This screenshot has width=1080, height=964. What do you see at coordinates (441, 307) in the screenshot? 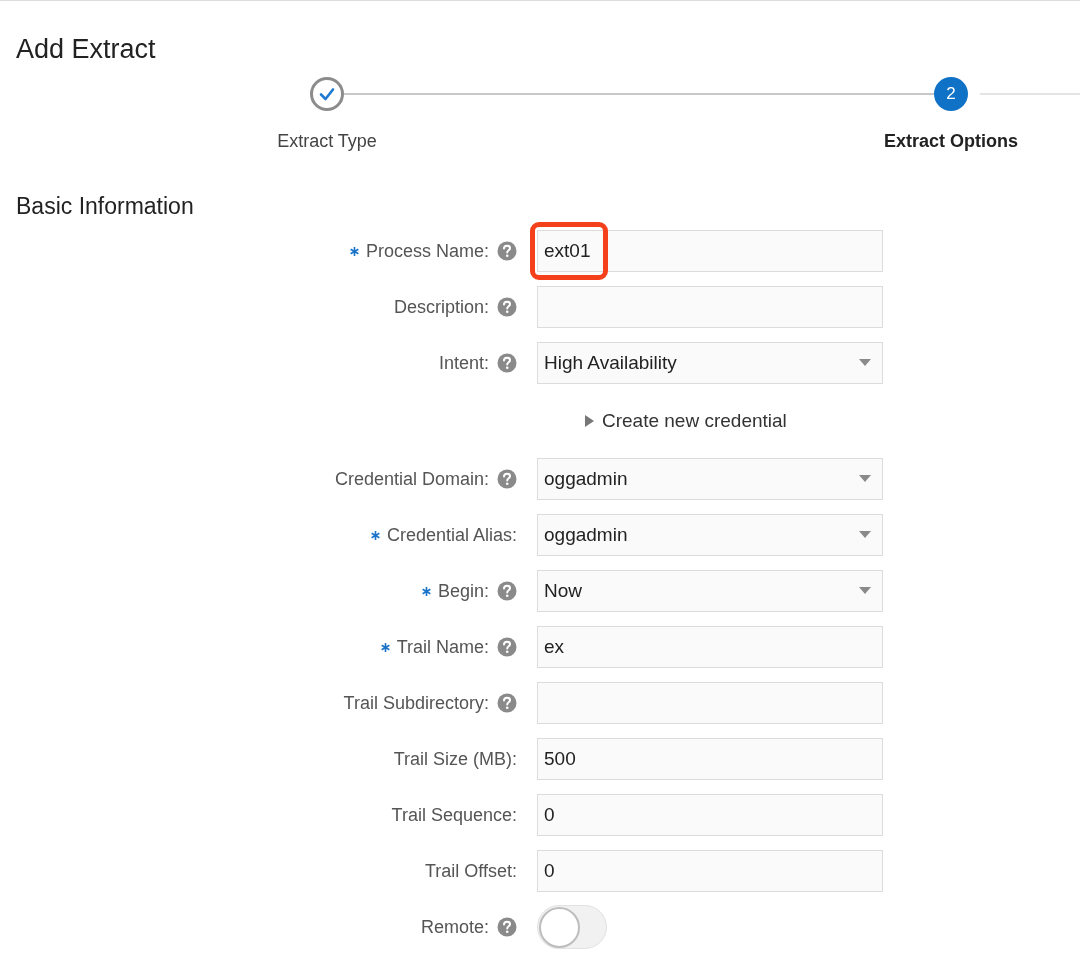
I see `field-label: Description:` at bounding box center [441, 307].